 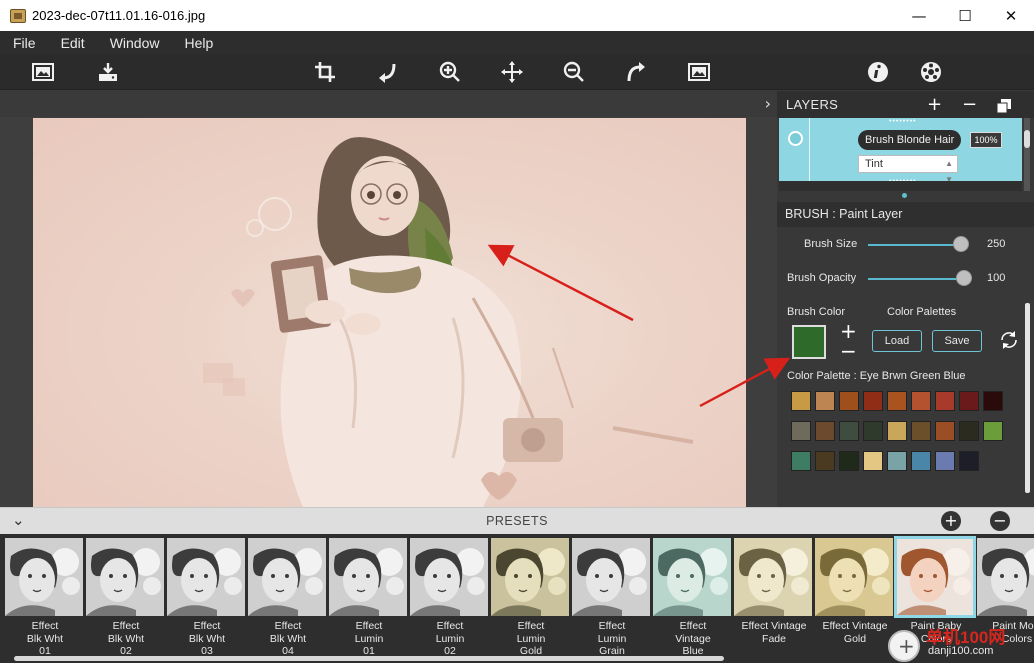 What do you see at coordinates (517, 521) in the screenshot?
I see `presets-title: PRESETS` at bounding box center [517, 521].